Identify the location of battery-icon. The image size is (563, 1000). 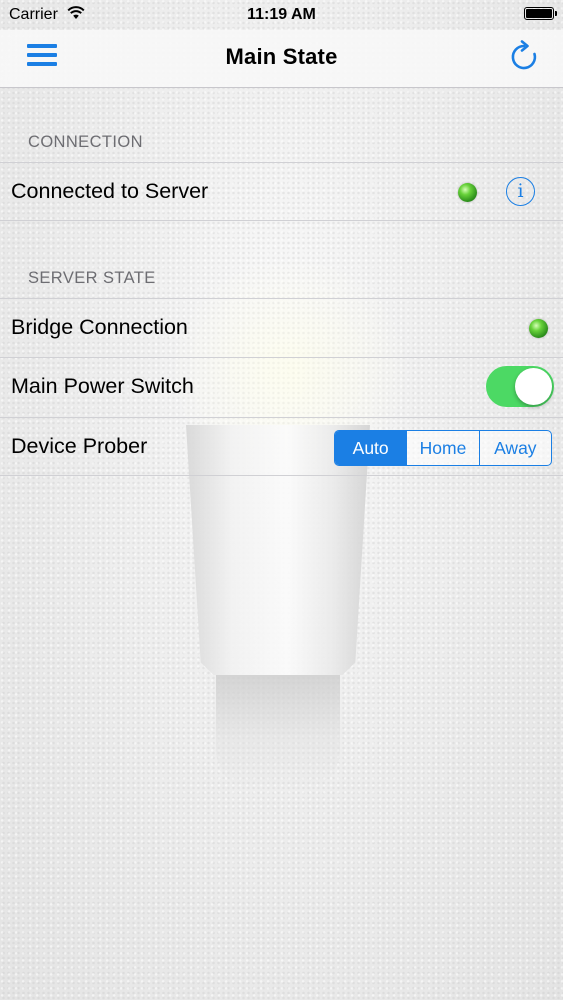
(540, 13).